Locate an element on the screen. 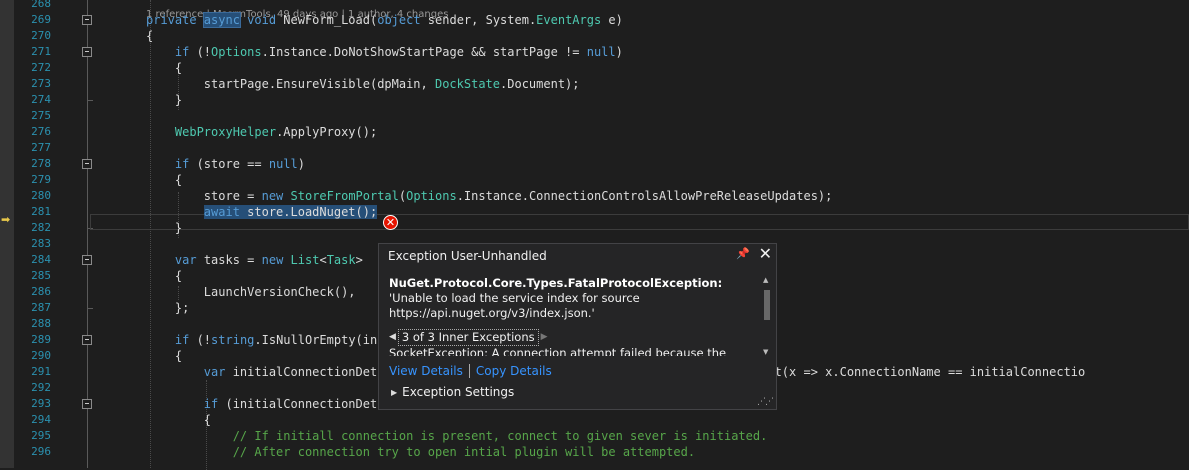 The image size is (1189, 470). line-number: 270 is located at coordinates (41, 35).